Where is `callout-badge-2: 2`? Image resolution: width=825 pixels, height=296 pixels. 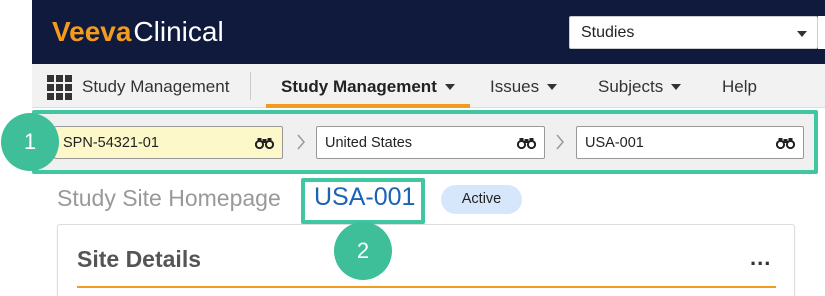 callout-badge-2: 2 is located at coordinates (363, 251).